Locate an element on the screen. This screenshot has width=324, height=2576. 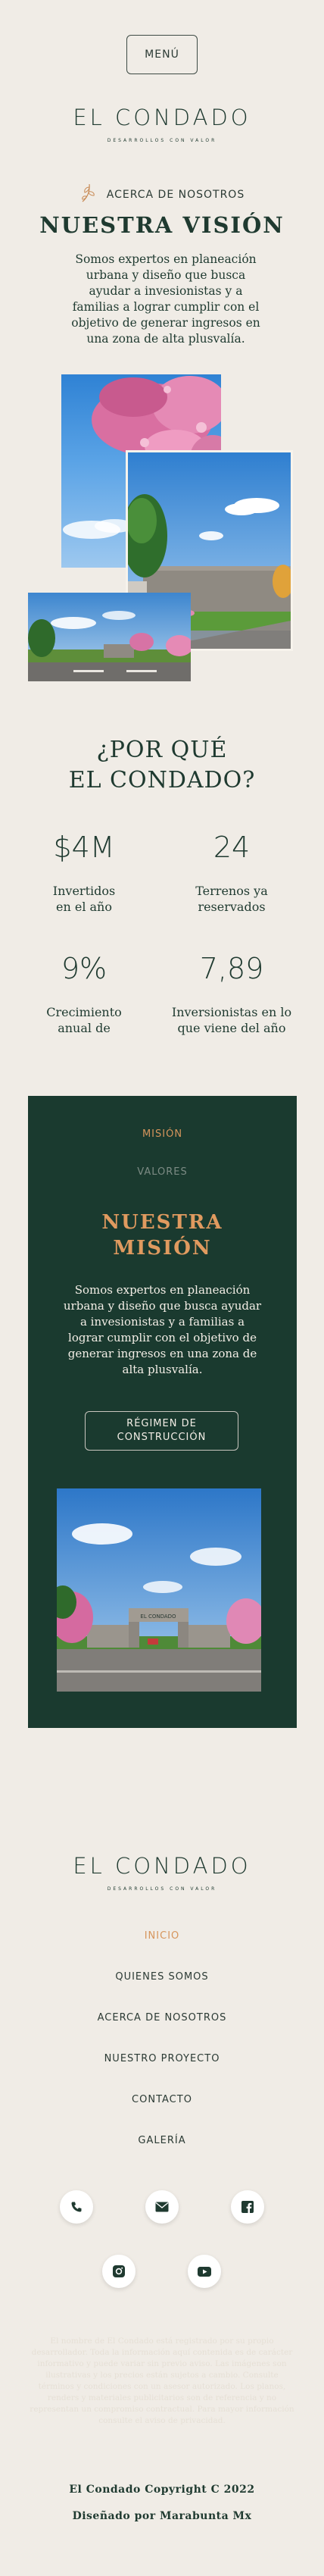
tab-valores: VALORES is located at coordinates (162, 1172).